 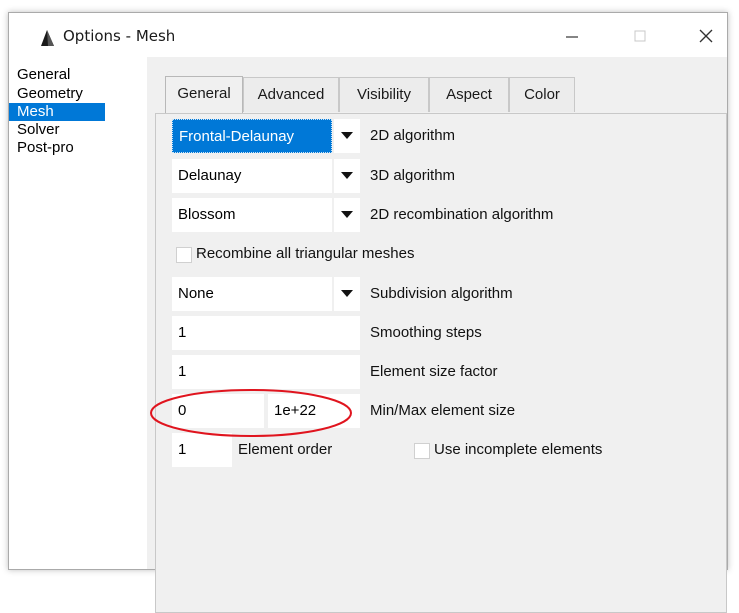 What do you see at coordinates (57, 94) in the screenshot?
I see `sidebar-item-geometry: Geometry` at bounding box center [57, 94].